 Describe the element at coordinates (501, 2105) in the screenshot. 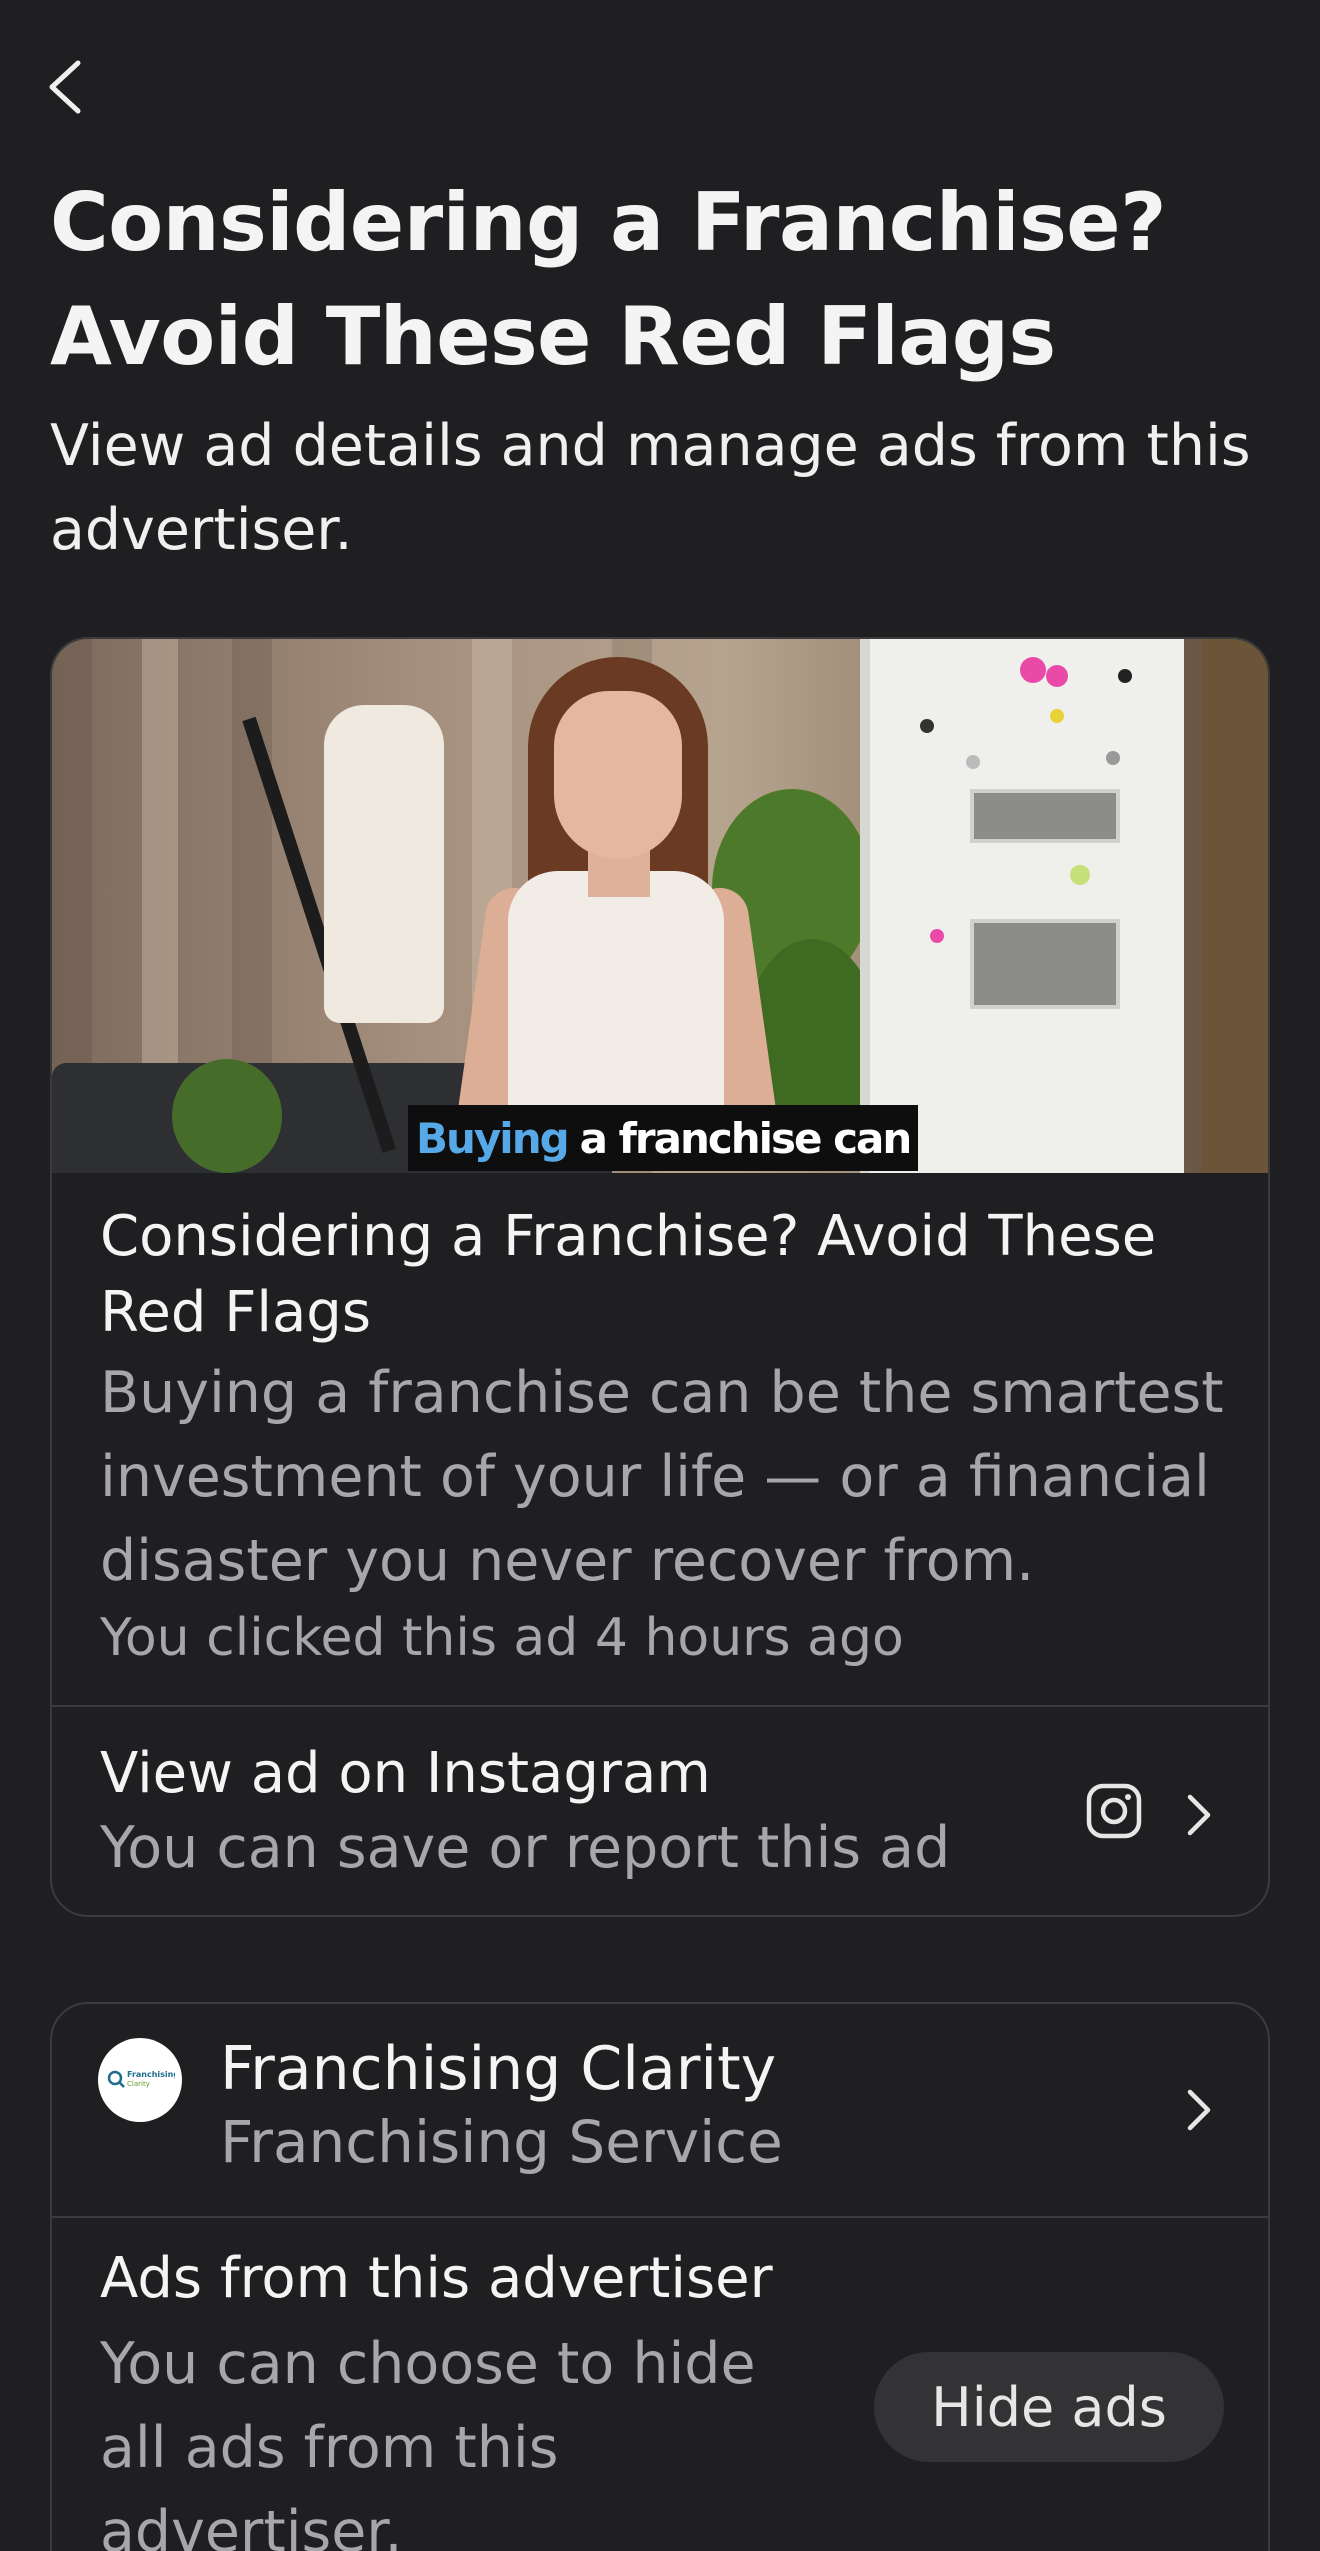

I see `advertiser-text: Franchising Clarity Franchising Service` at that location.